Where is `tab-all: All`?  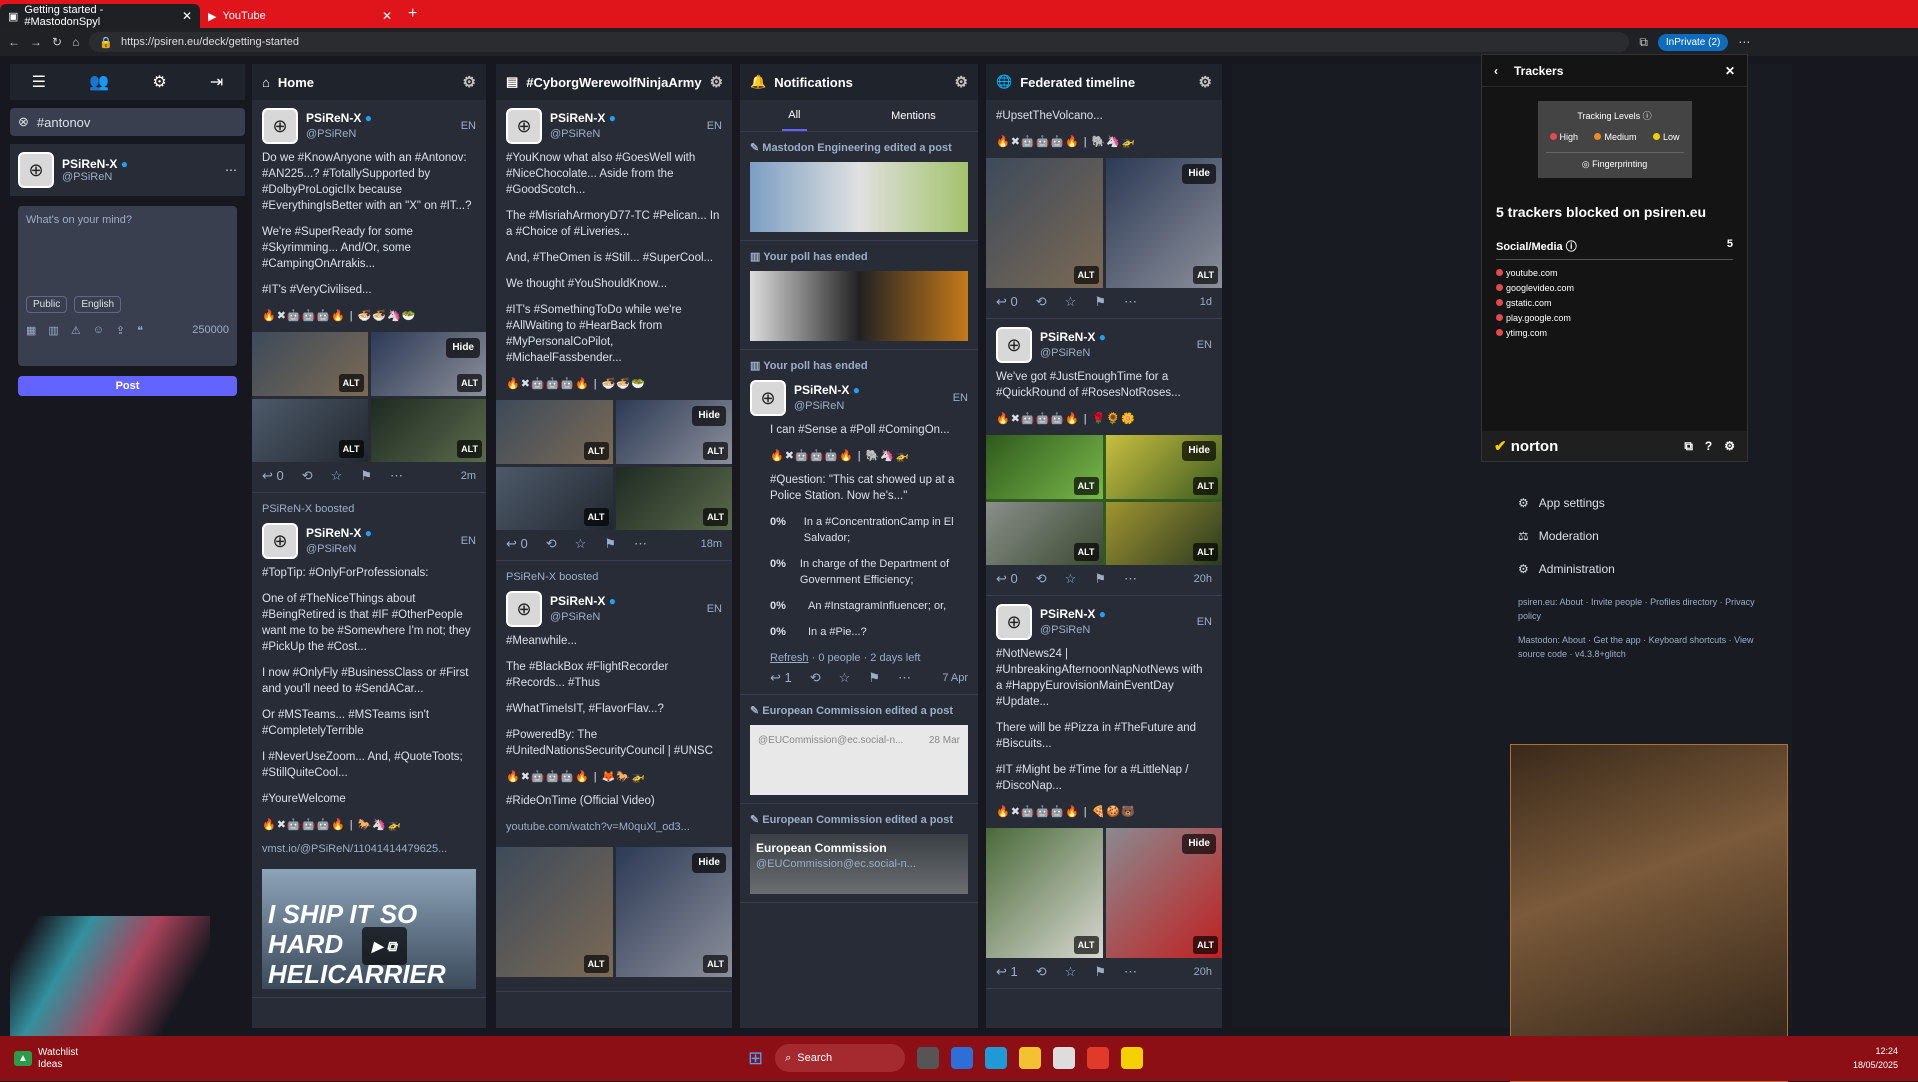
tab-all: All is located at coordinates (794, 116).